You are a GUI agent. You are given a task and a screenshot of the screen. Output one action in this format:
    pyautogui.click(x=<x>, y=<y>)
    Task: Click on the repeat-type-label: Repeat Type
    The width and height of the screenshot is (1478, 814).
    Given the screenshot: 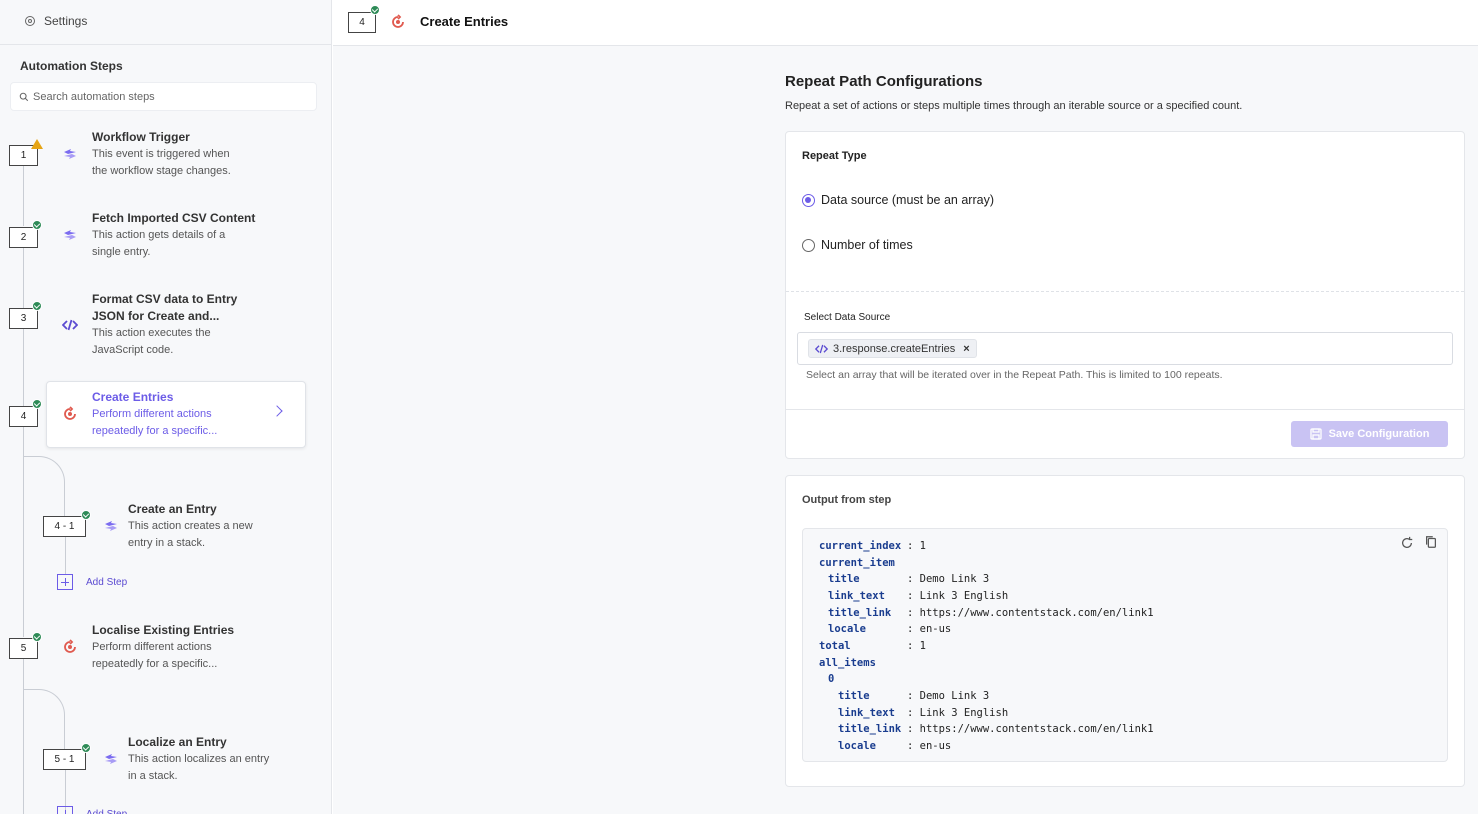 What is the action you would take?
    pyautogui.click(x=834, y=156)
    